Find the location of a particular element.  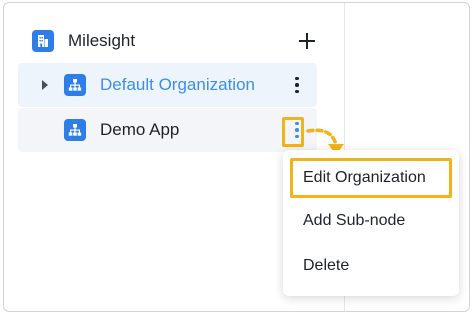

expand-caret-icon is located at coordinates (45, 85).